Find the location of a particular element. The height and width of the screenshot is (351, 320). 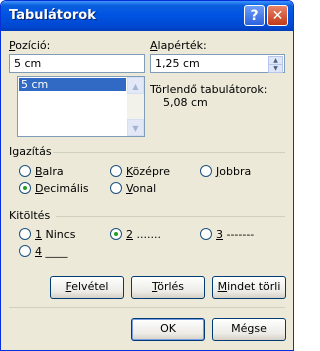

ok-button: OK is located at coordinates (168, 329).